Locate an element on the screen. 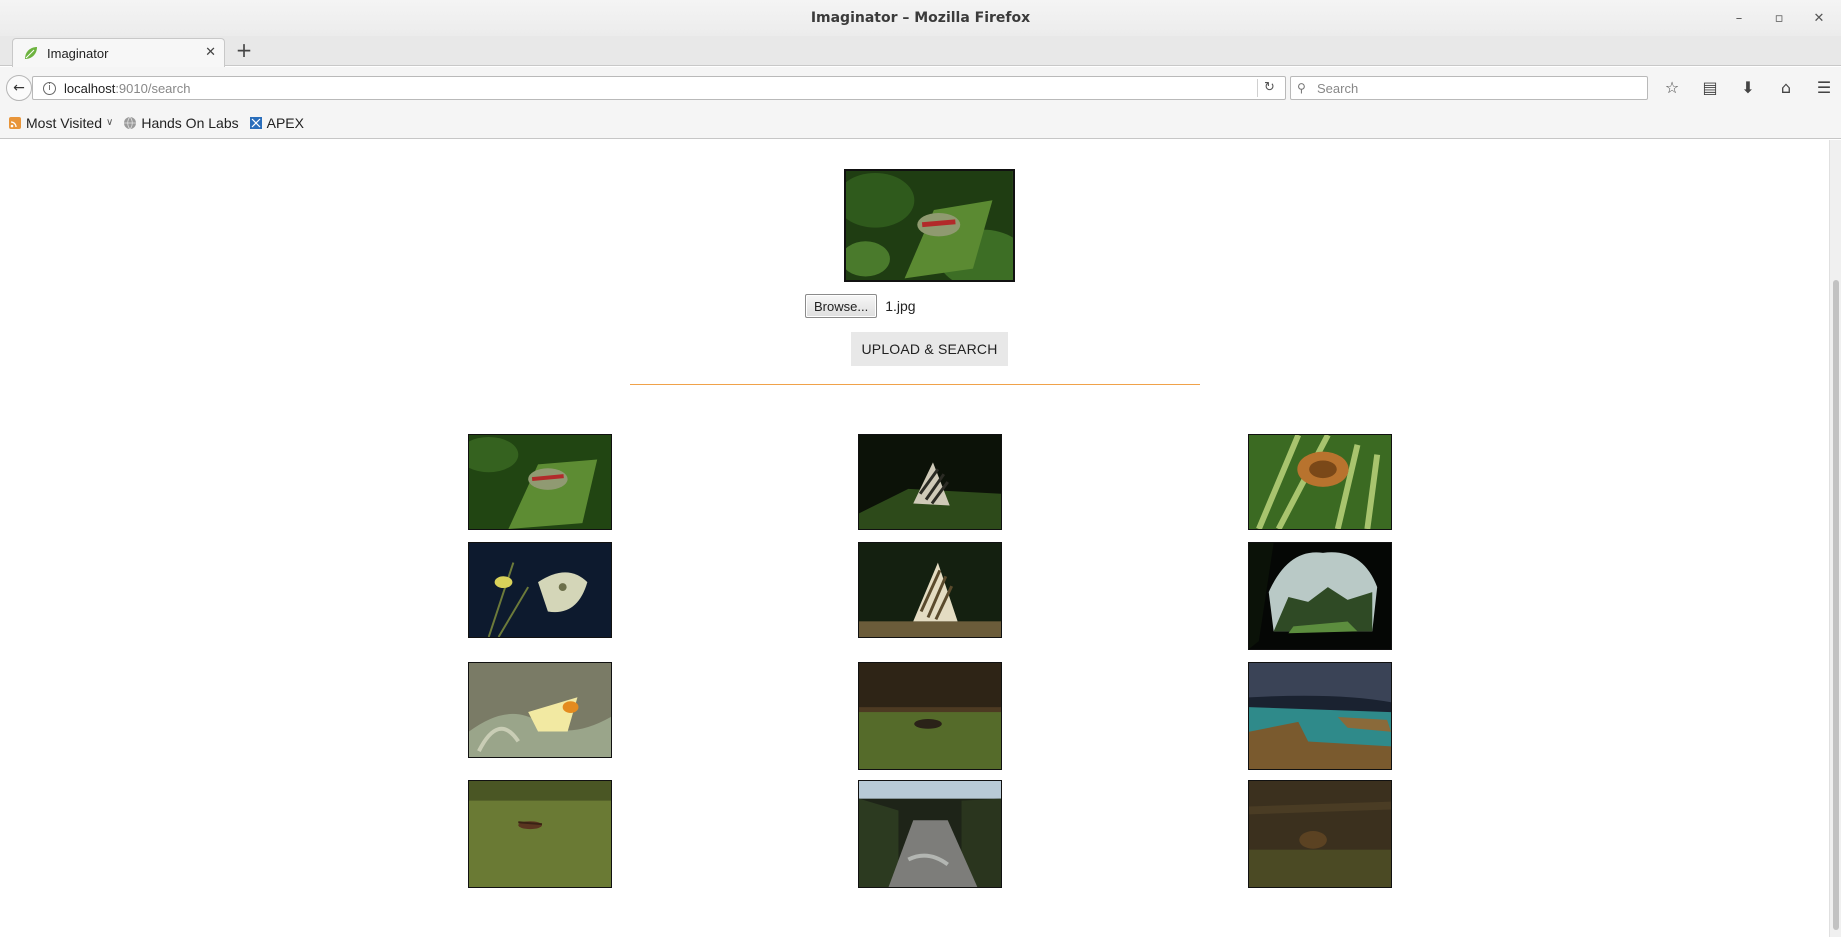  tab-strip: Imaginator ✕ + is located at coordinates (920, 51).